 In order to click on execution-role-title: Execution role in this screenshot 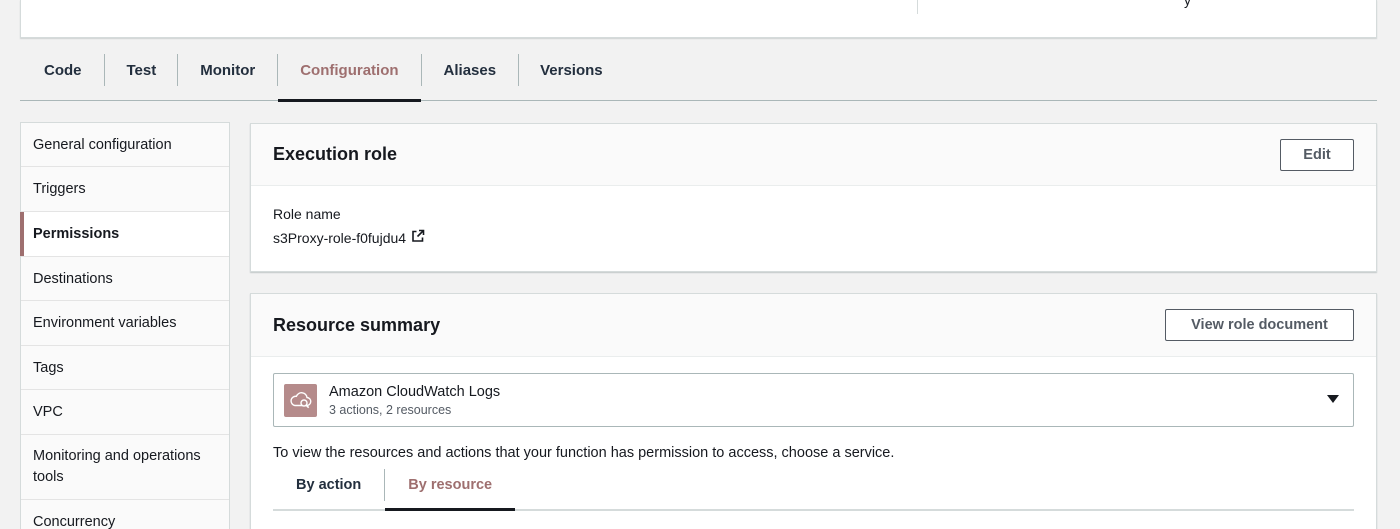, I will do `click(335, 154)`.